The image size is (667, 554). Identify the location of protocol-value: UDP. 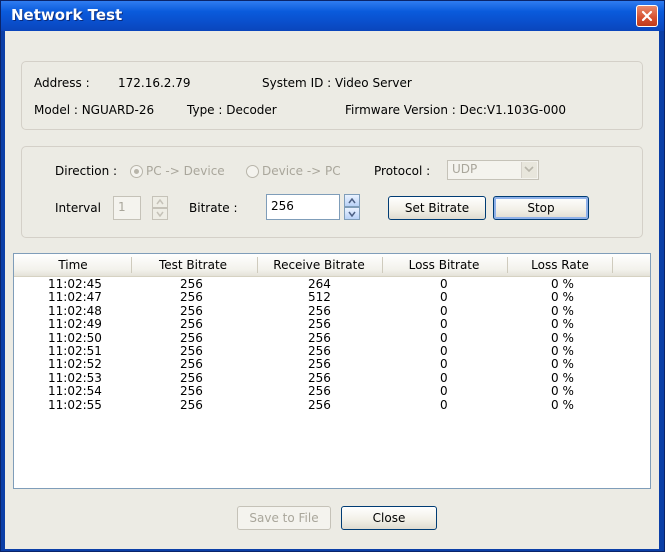
(465, 169).